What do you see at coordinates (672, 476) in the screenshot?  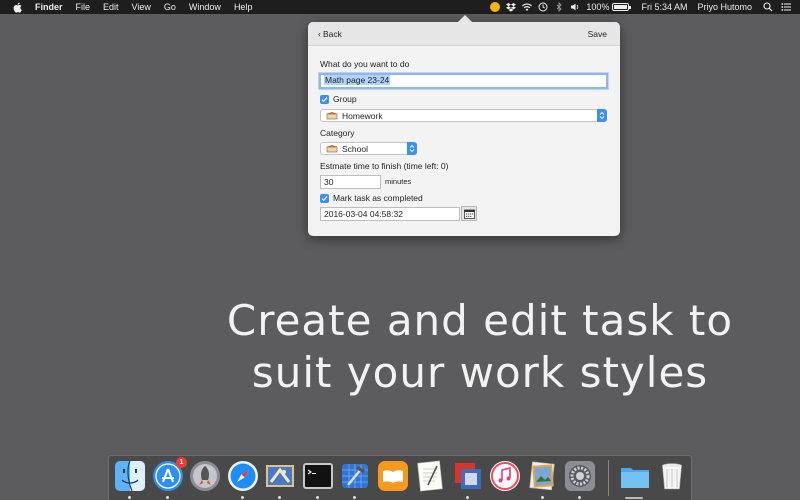 I see `trash-icon` at bounding box center [672, 476].